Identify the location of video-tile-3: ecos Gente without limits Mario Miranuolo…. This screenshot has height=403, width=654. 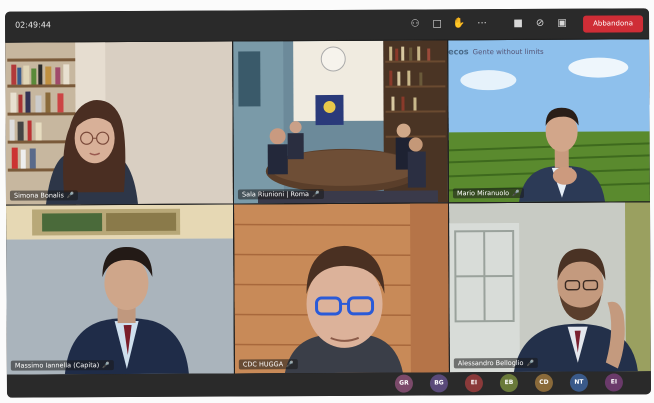
(549, 121).